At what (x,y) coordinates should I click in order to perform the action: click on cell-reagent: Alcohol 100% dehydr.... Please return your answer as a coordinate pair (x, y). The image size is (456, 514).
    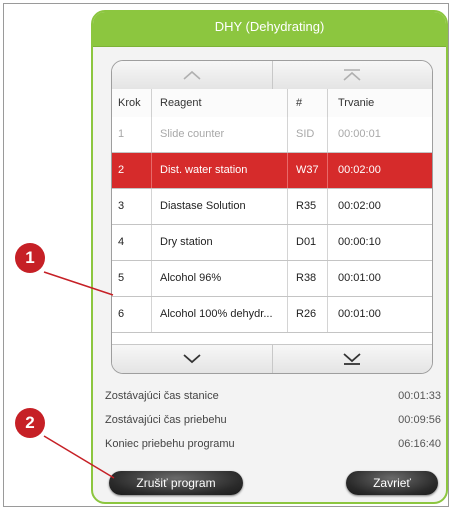
    Looking at the image, I should click on (220, 314).